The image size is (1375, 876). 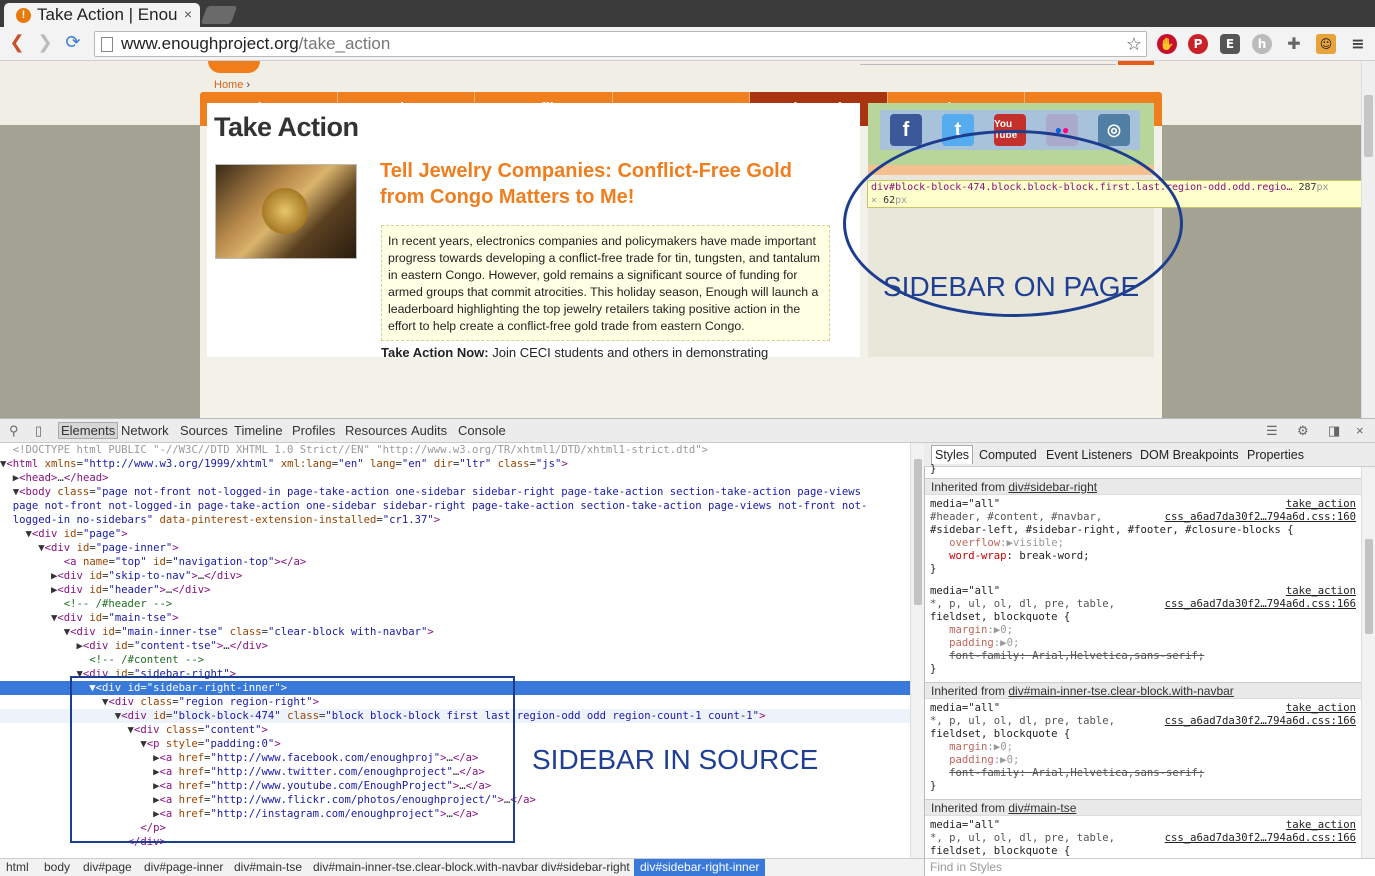 I want to click on rule2-prop-font: font-family: Arial,Helvetica,sans-serif;, so click(x=1145, y=656).